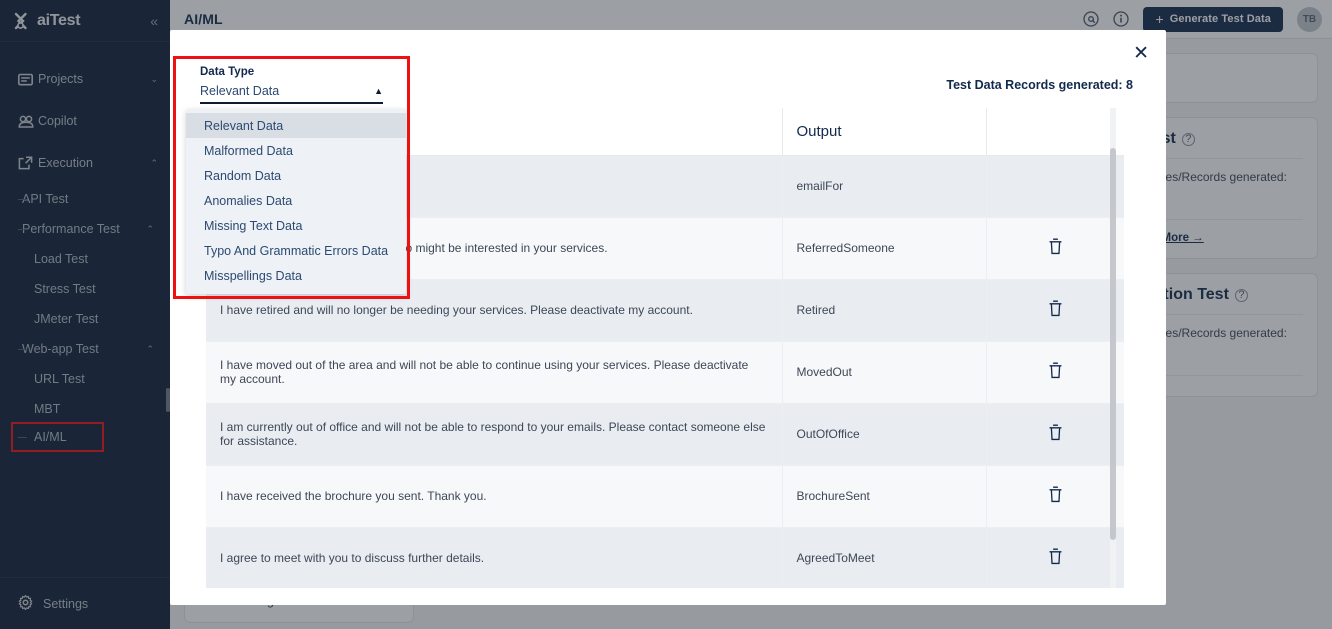  What do you see at coordinates (884, 557) in the screenshot?
I see `cell-output: AgreedToMeet` at bounding box center [884, 557].